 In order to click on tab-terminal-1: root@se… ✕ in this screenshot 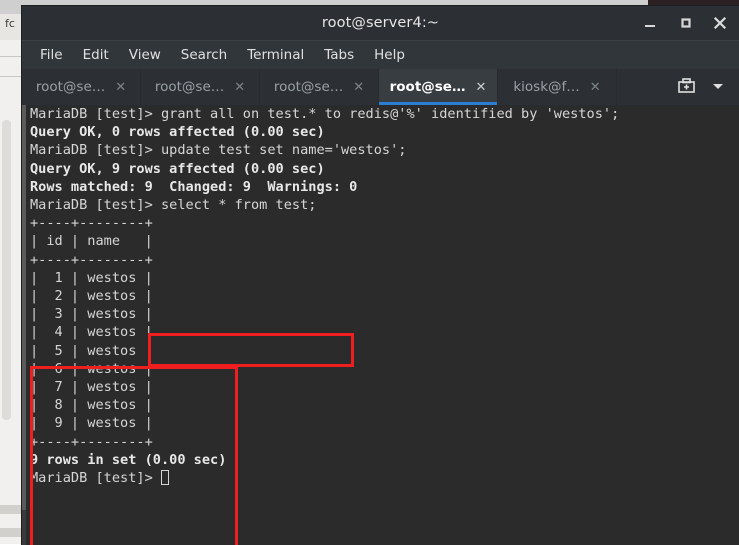, I will do `click(81, 87)`.